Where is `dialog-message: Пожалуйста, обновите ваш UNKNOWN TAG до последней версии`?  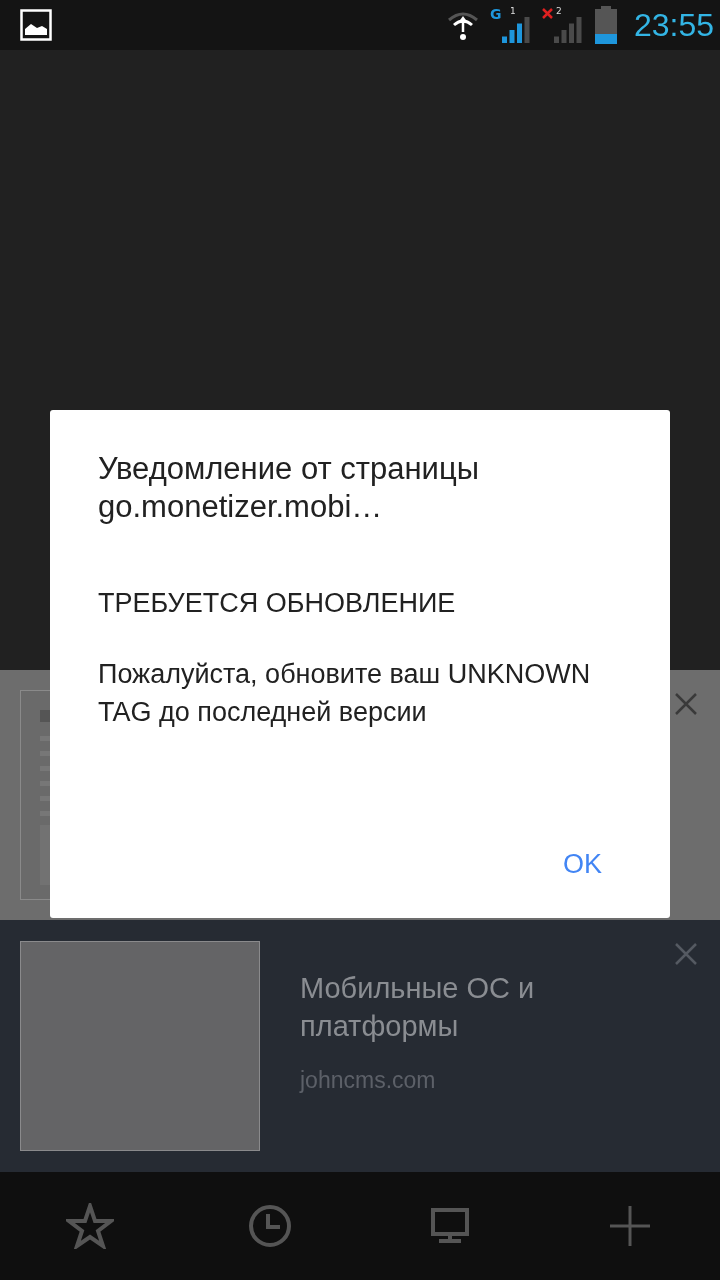
dialog-message: Пожалуйста, обновите ваш UNKNOWN TAG до последней версии is located at coordinates (345, 693).